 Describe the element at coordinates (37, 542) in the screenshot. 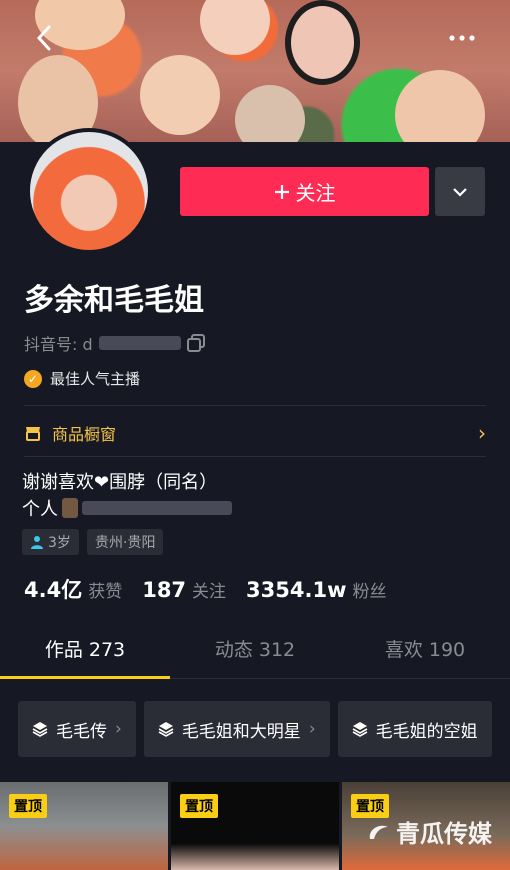

I see `person-icon` at that location.